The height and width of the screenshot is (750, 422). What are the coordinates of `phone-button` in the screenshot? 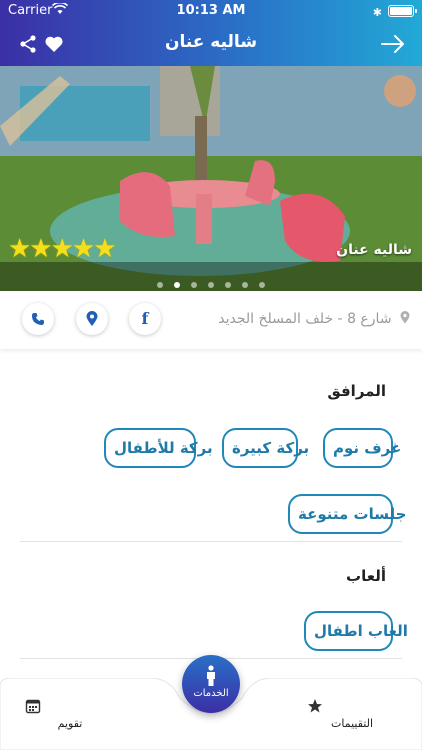 It's located at (38, 319).